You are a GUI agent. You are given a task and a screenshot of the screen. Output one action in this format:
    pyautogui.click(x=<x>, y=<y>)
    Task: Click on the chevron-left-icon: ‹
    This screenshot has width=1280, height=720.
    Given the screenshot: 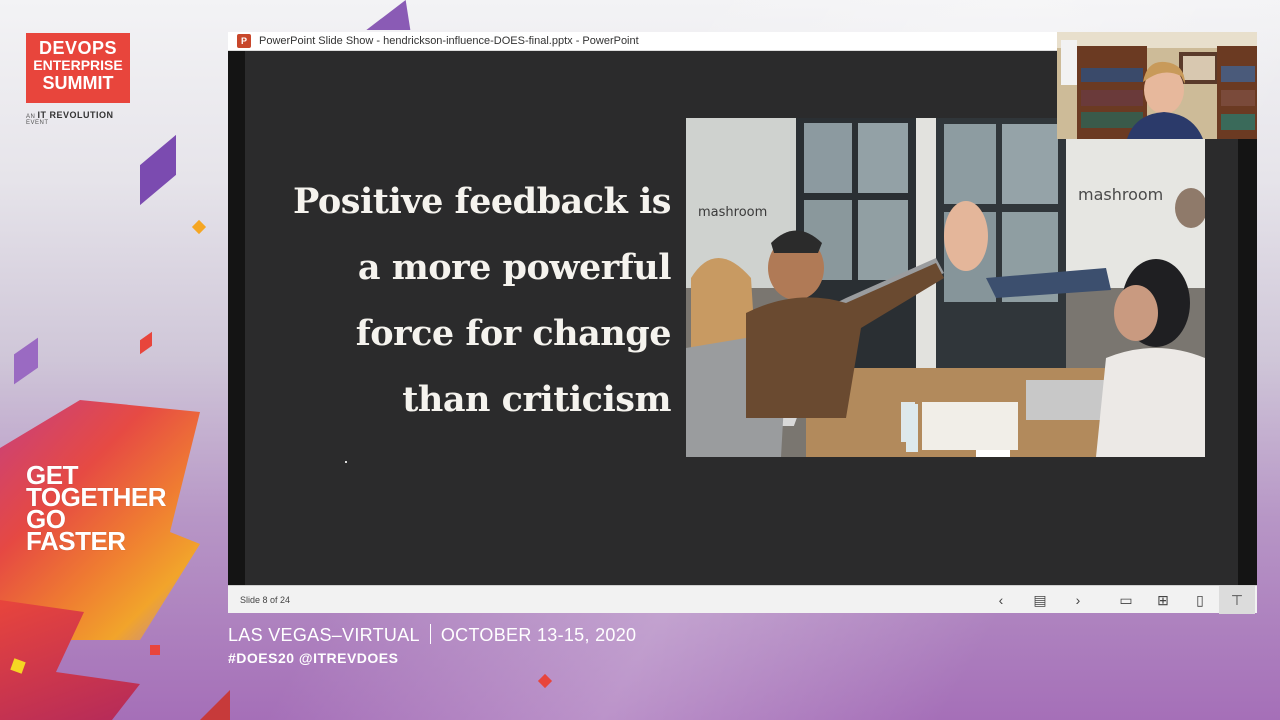 What is the action you would take?
    pyautogui.click(x=1001, y=600)
    